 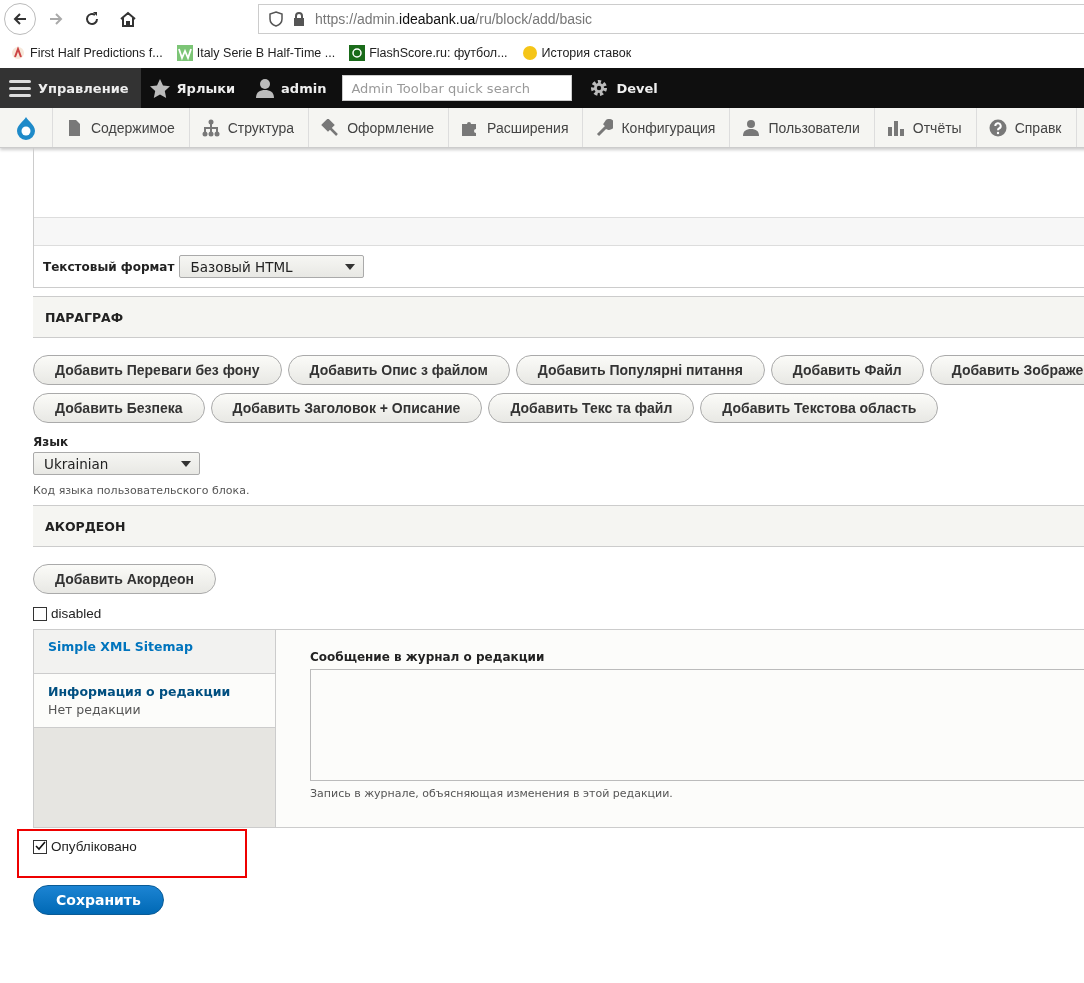 I want to click on admin-menu-item: Расширения, so click(x=516, y=127).